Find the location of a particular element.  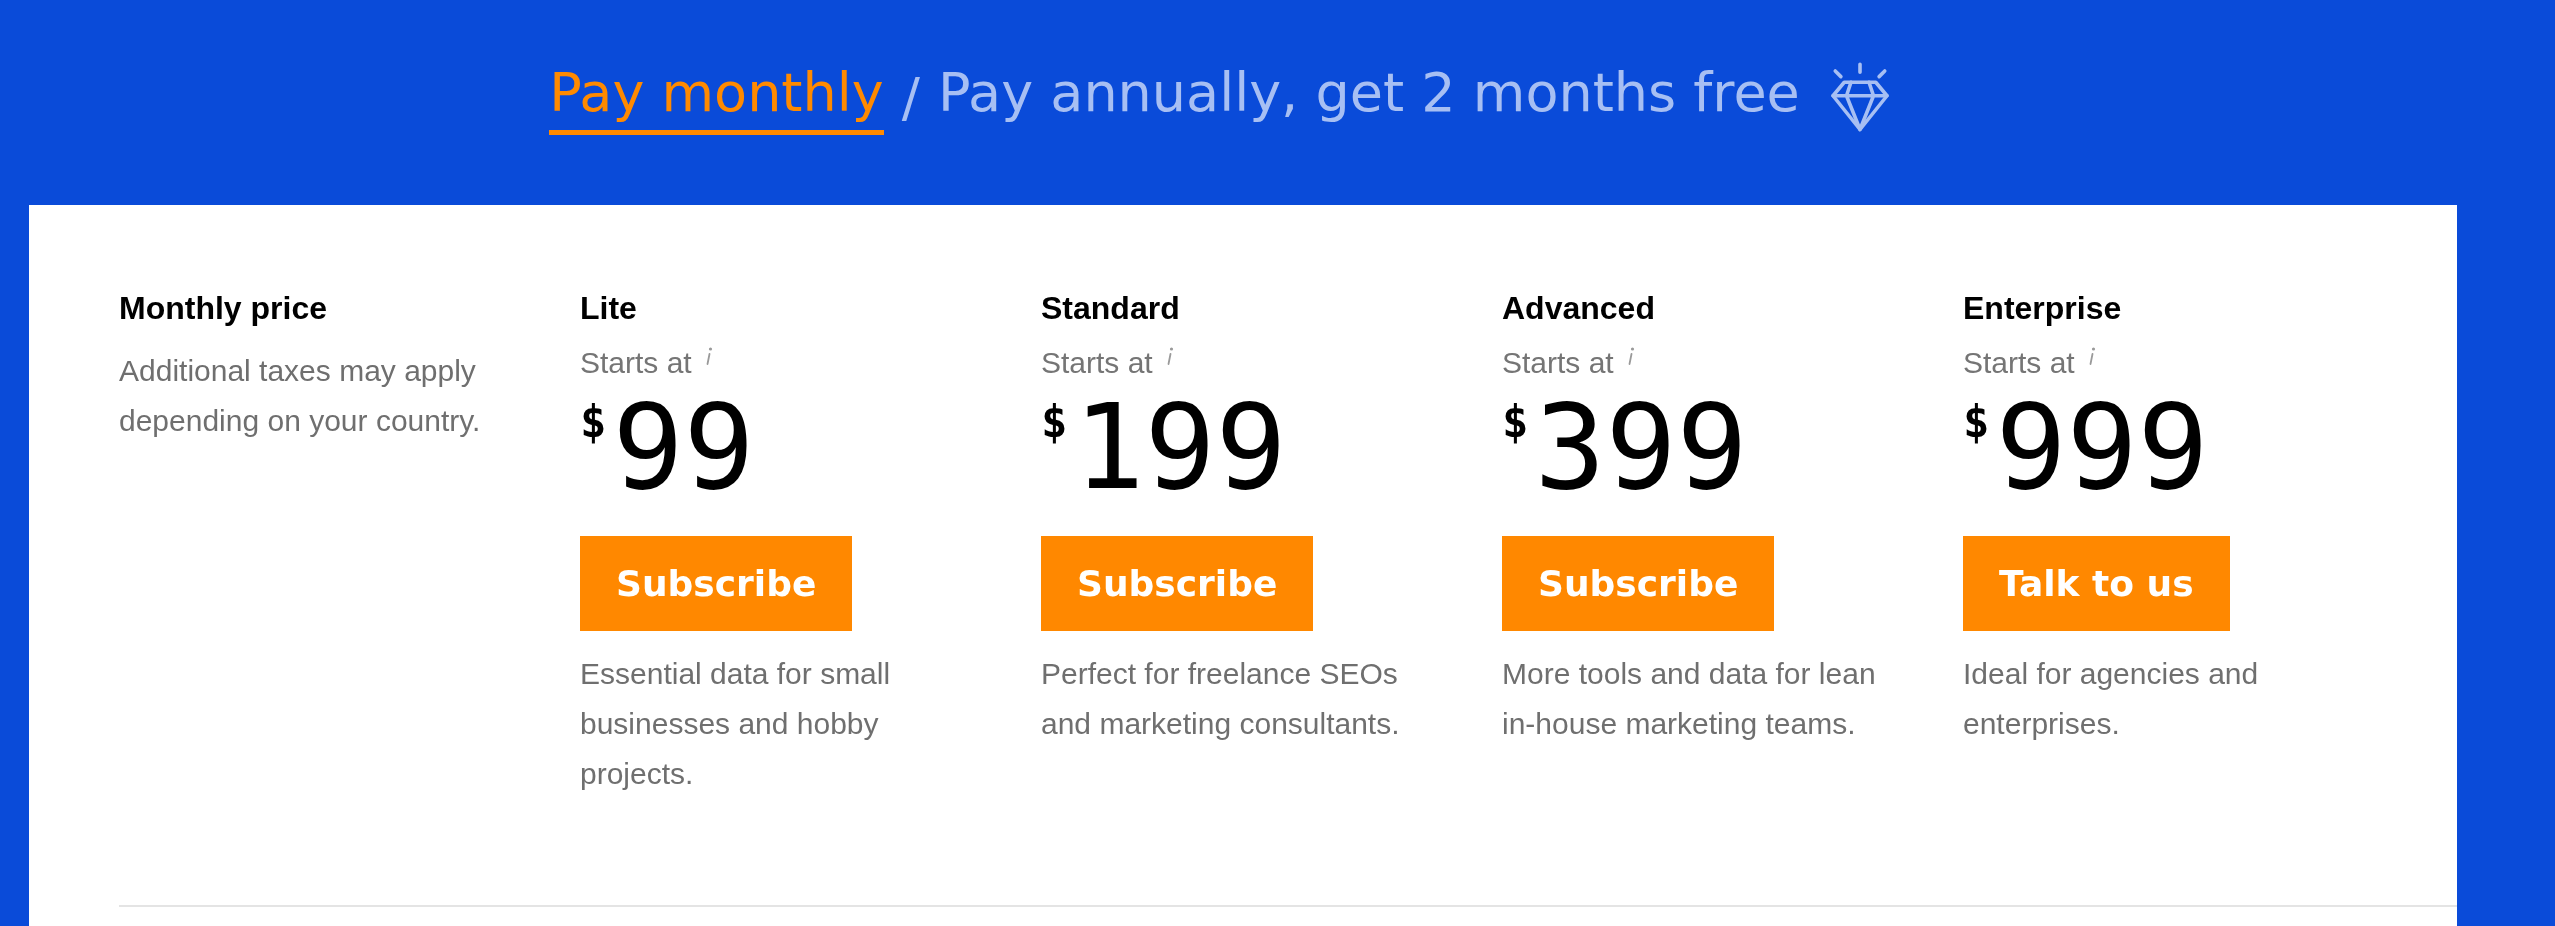

price-amount: 199 is located at coordinates (1180, 447).